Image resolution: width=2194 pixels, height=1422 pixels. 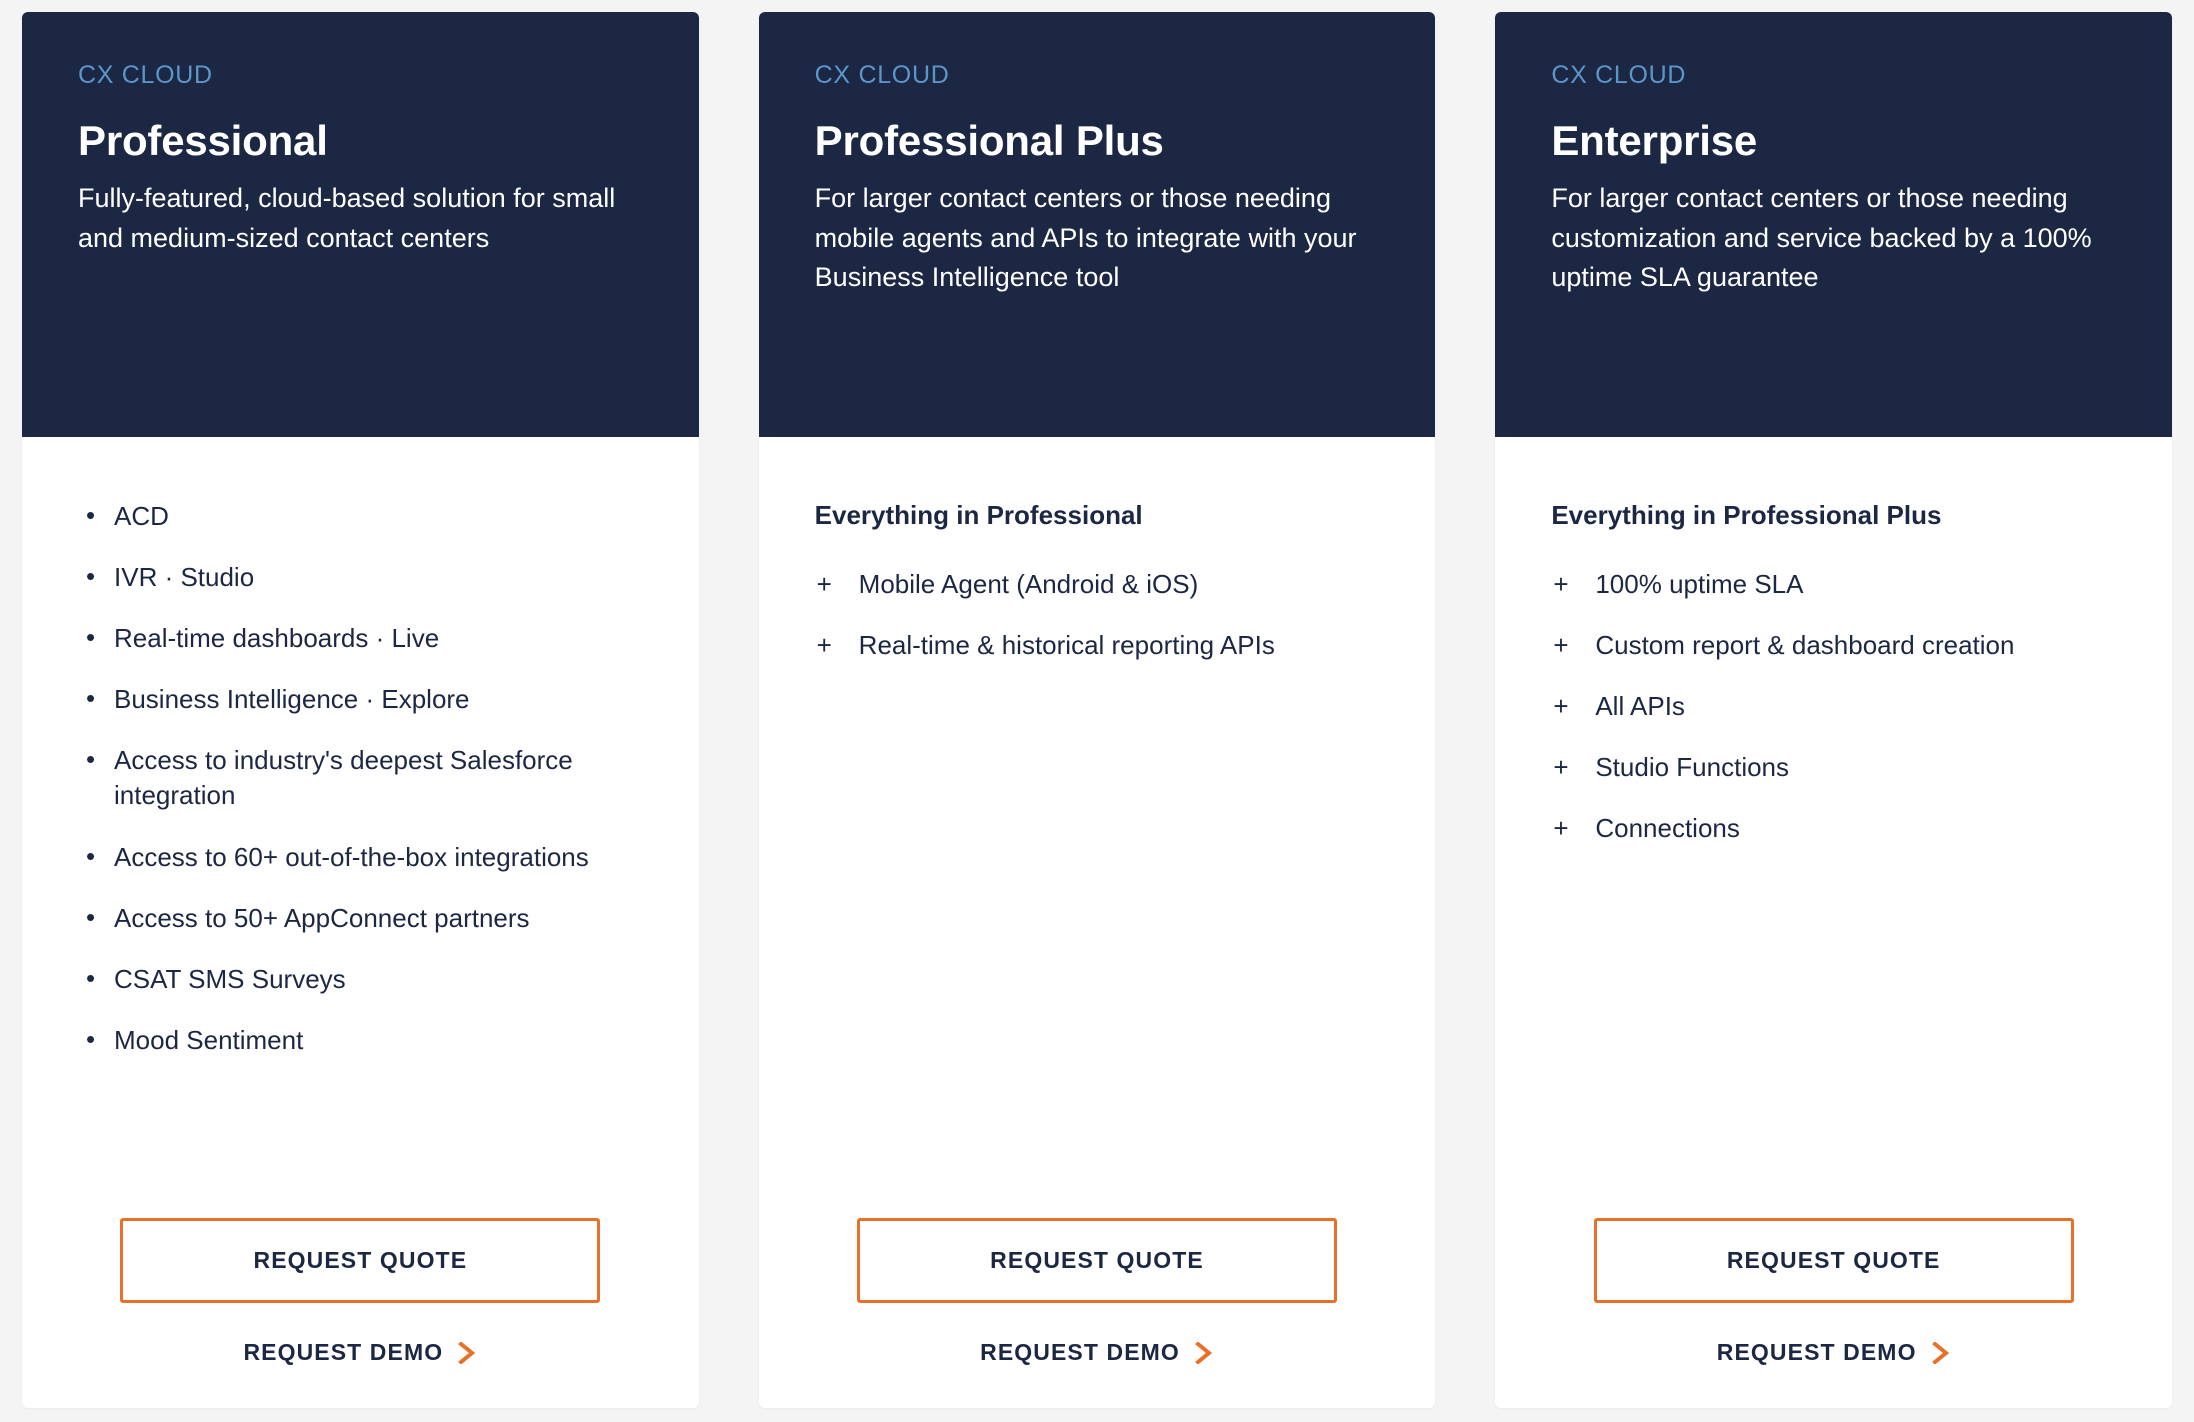 What do you see at coordinates (277, 638) in the screenshot?
I see `feature-item-label: Real-time dashboards · Live` at bounding box center [277, 638].